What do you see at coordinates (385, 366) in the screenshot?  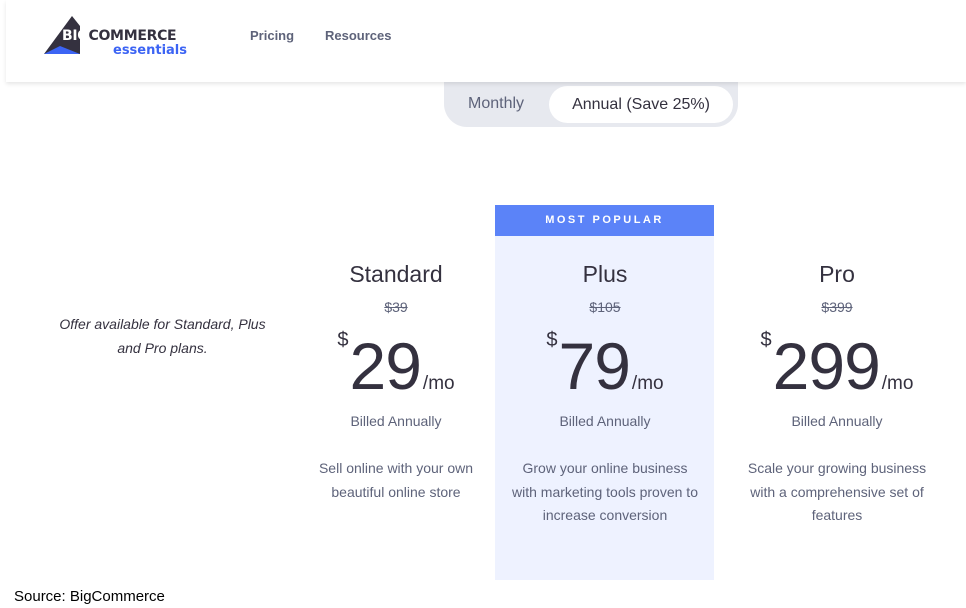 I see `price-amount: 29` at bounding box center [385, 366].